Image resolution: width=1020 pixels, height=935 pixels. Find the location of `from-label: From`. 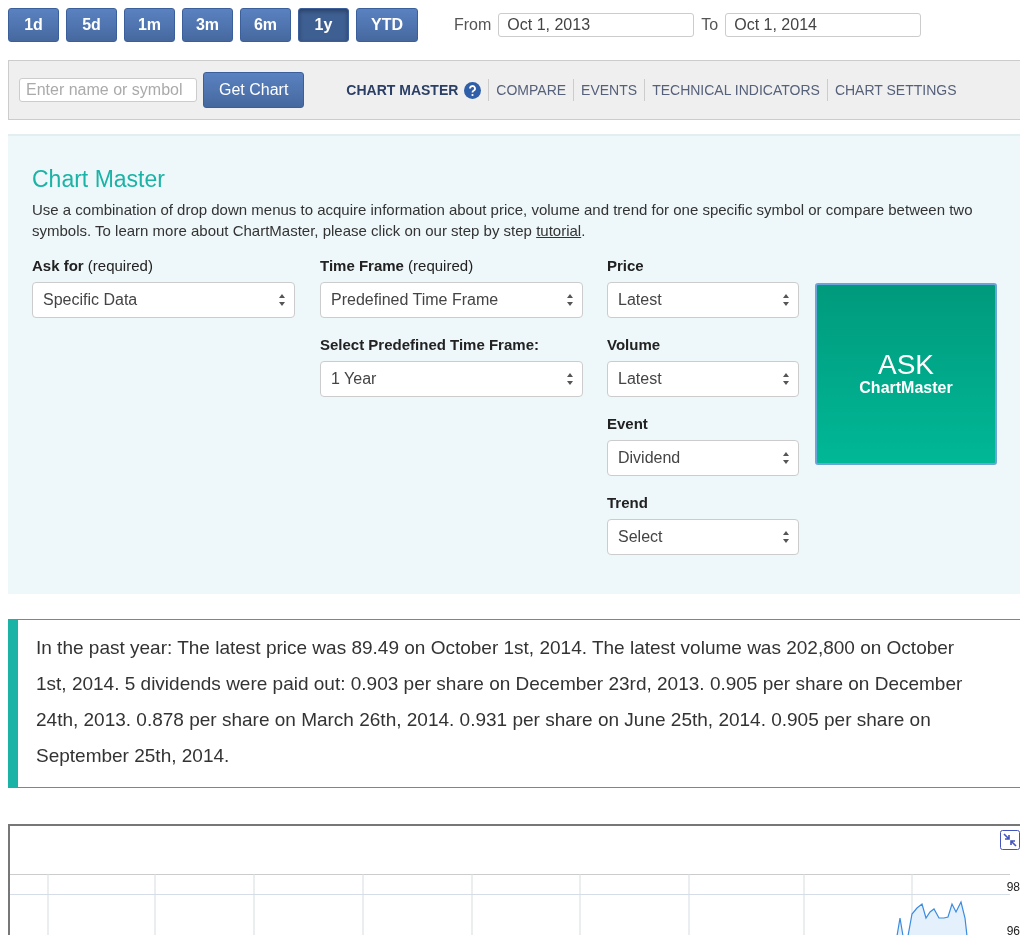

from-label: From is located at coordinates (473, 25).